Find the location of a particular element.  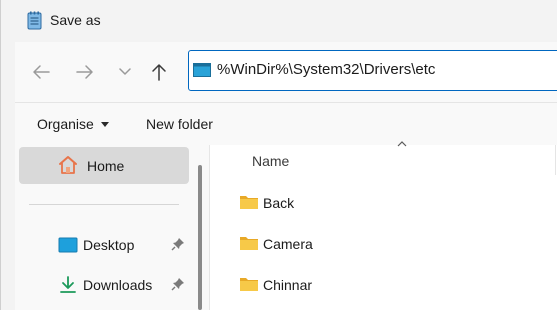

sort-ascending-icon is located at coordinates (402, 144).